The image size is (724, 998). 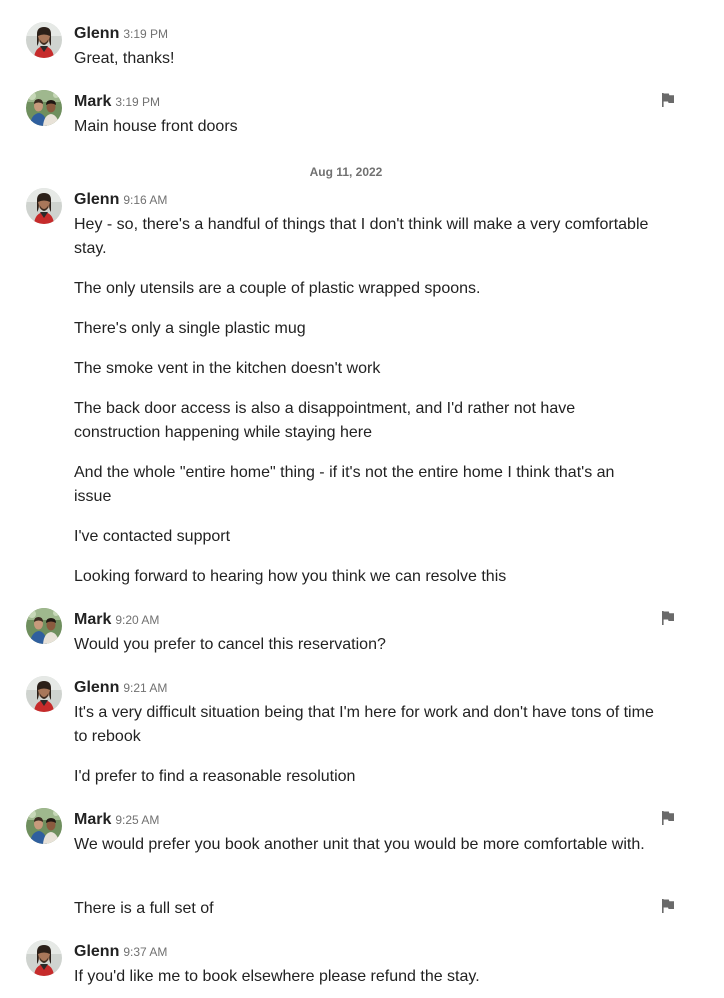 What do you see at coordinates (144, 908) in the screenshot?
I see `message-text: There is a full set of` at bounding box center [144, 908].